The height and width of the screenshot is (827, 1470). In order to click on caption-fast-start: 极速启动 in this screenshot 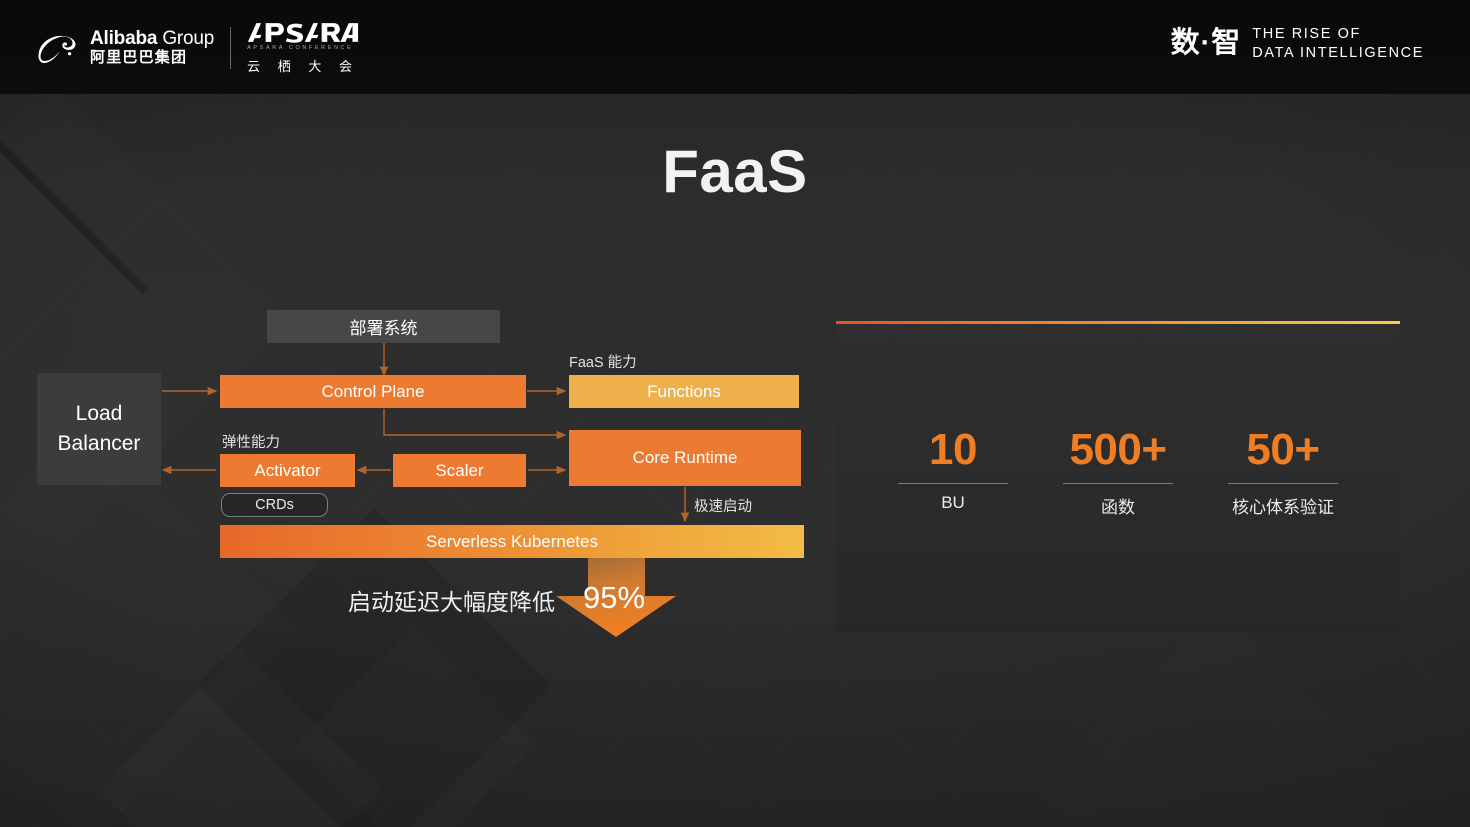, I will do `click(723, 505)`.